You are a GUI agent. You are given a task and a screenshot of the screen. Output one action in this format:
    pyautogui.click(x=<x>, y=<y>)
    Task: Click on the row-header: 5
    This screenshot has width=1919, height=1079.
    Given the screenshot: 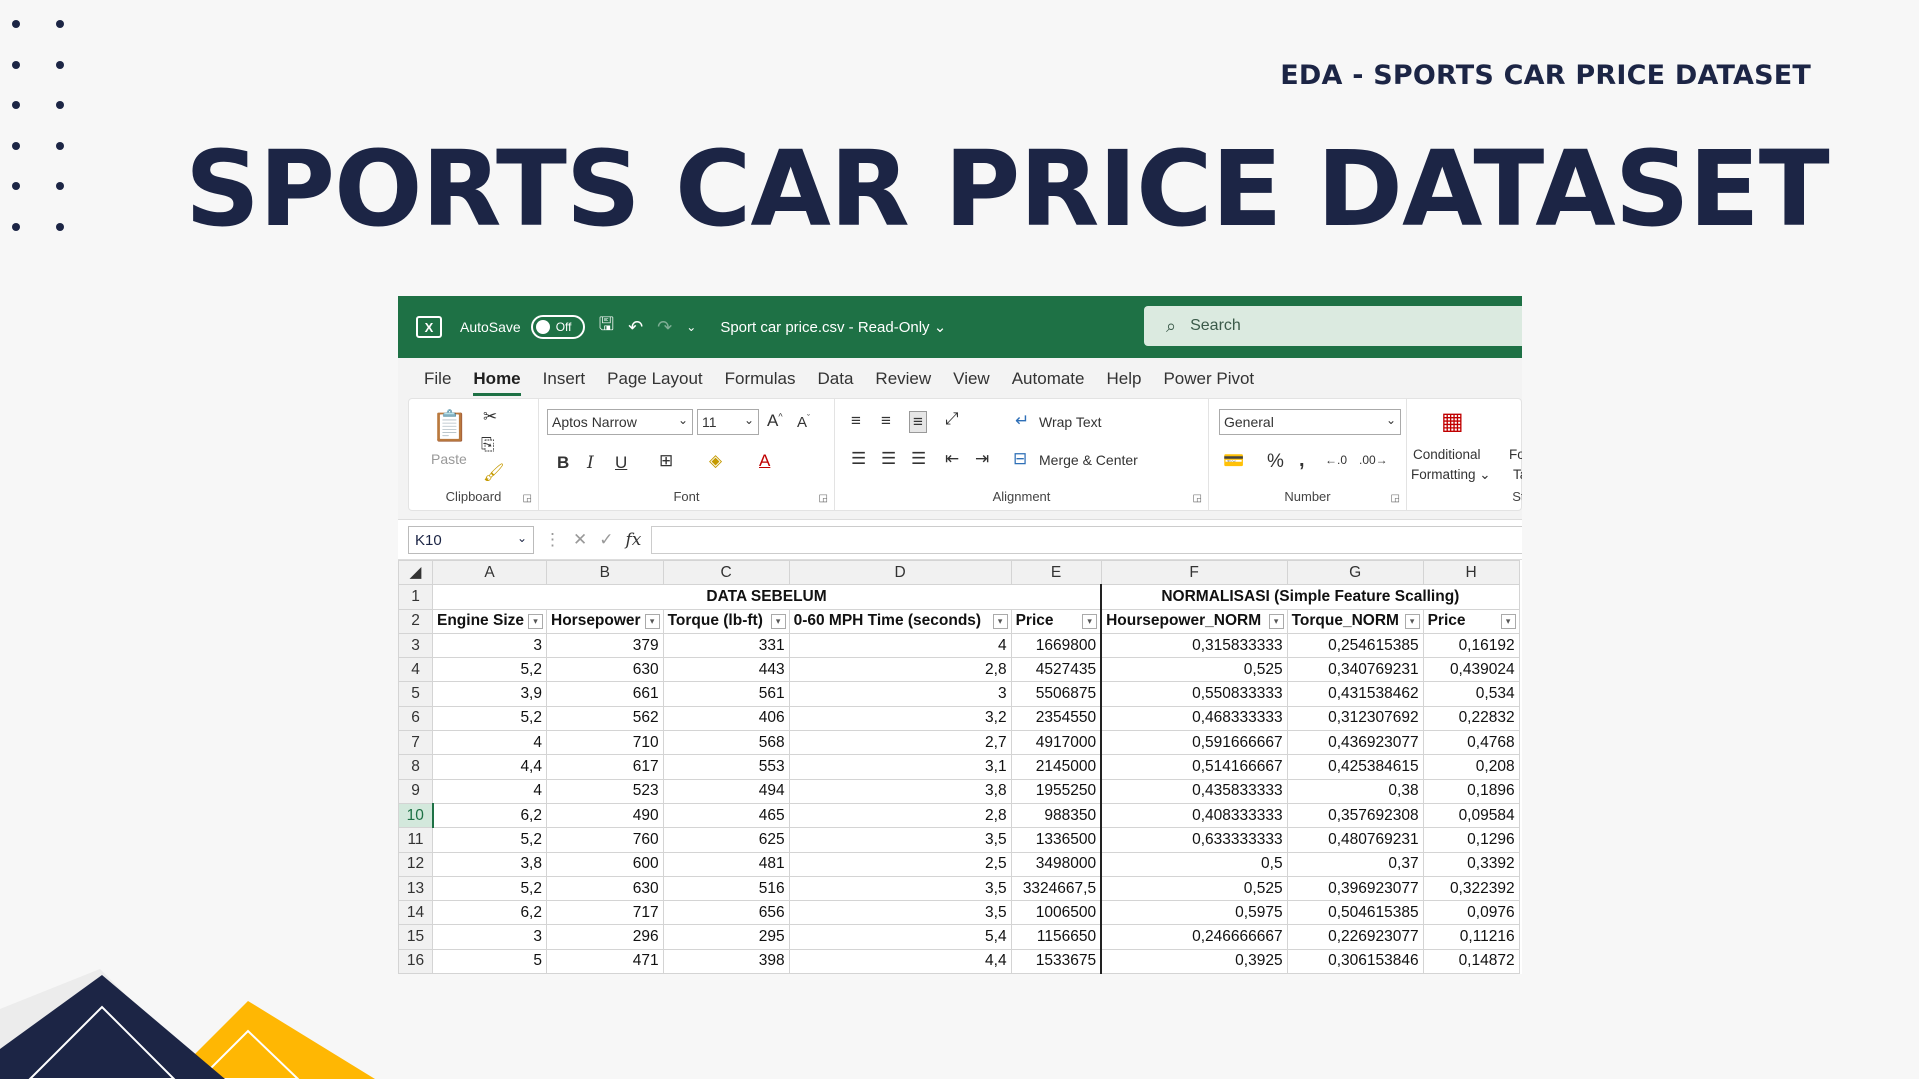 What is the action you would take?
    pyautogui.click(x=415, y=694)
    